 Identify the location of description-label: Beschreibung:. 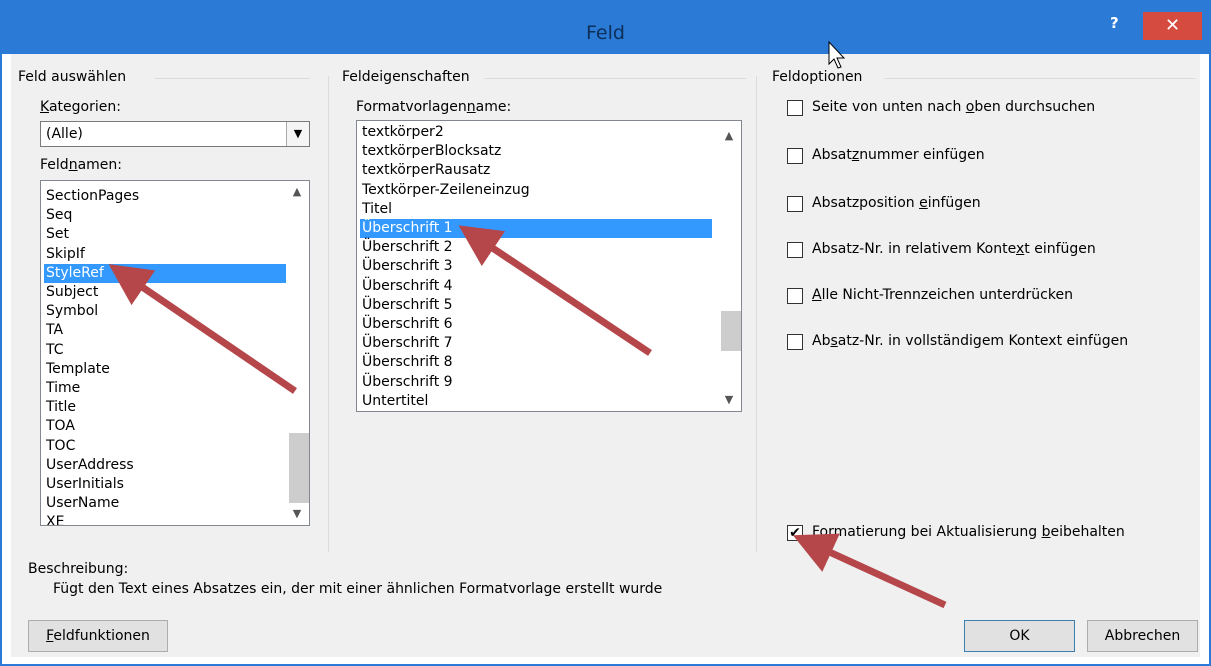
(78, 569).